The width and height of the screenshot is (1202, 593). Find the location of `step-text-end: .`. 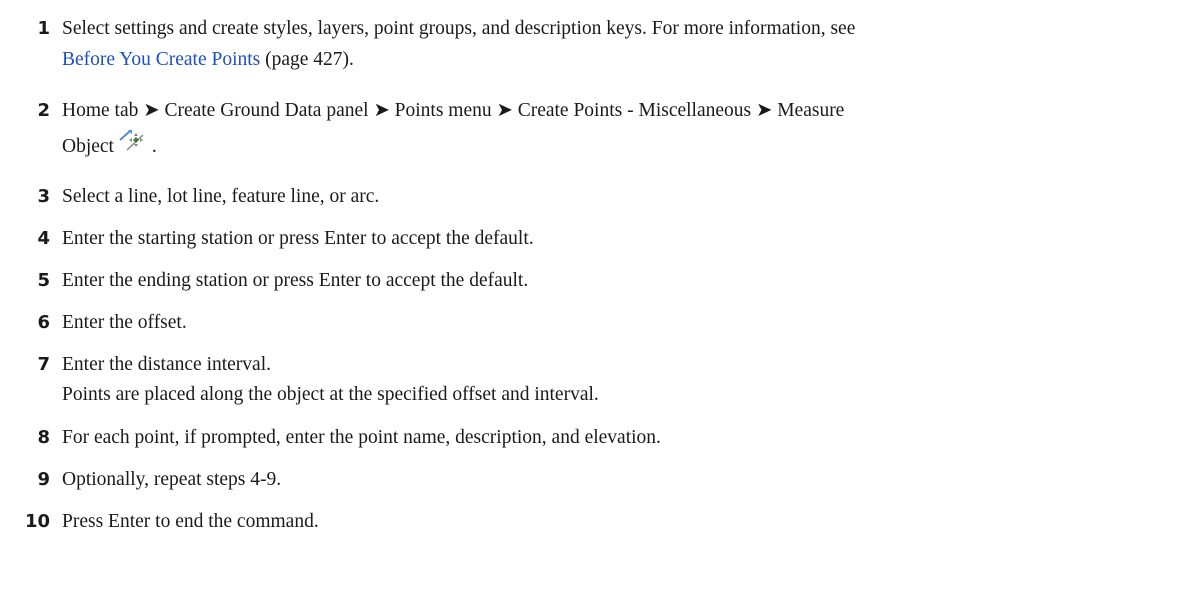

step-text-end: . is located at coordinates (151, 146).